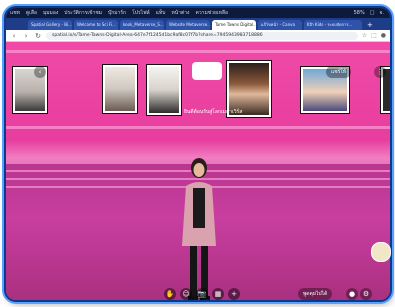 This screenshot has width=395, height=307. Describe the element at coordinates (234, 294) in the screenshot. I see `add-icon: +` at that location.